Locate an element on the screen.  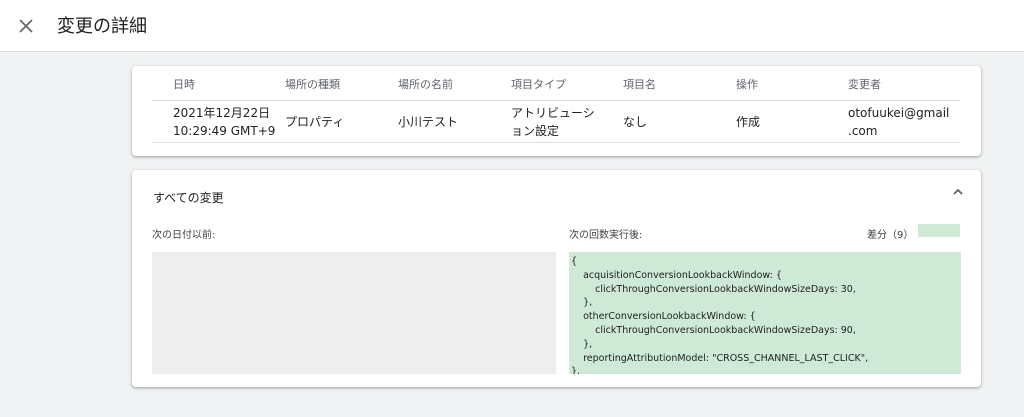
cell-item-type-line1: アトリビューシ is located at coordinates (553, 113).